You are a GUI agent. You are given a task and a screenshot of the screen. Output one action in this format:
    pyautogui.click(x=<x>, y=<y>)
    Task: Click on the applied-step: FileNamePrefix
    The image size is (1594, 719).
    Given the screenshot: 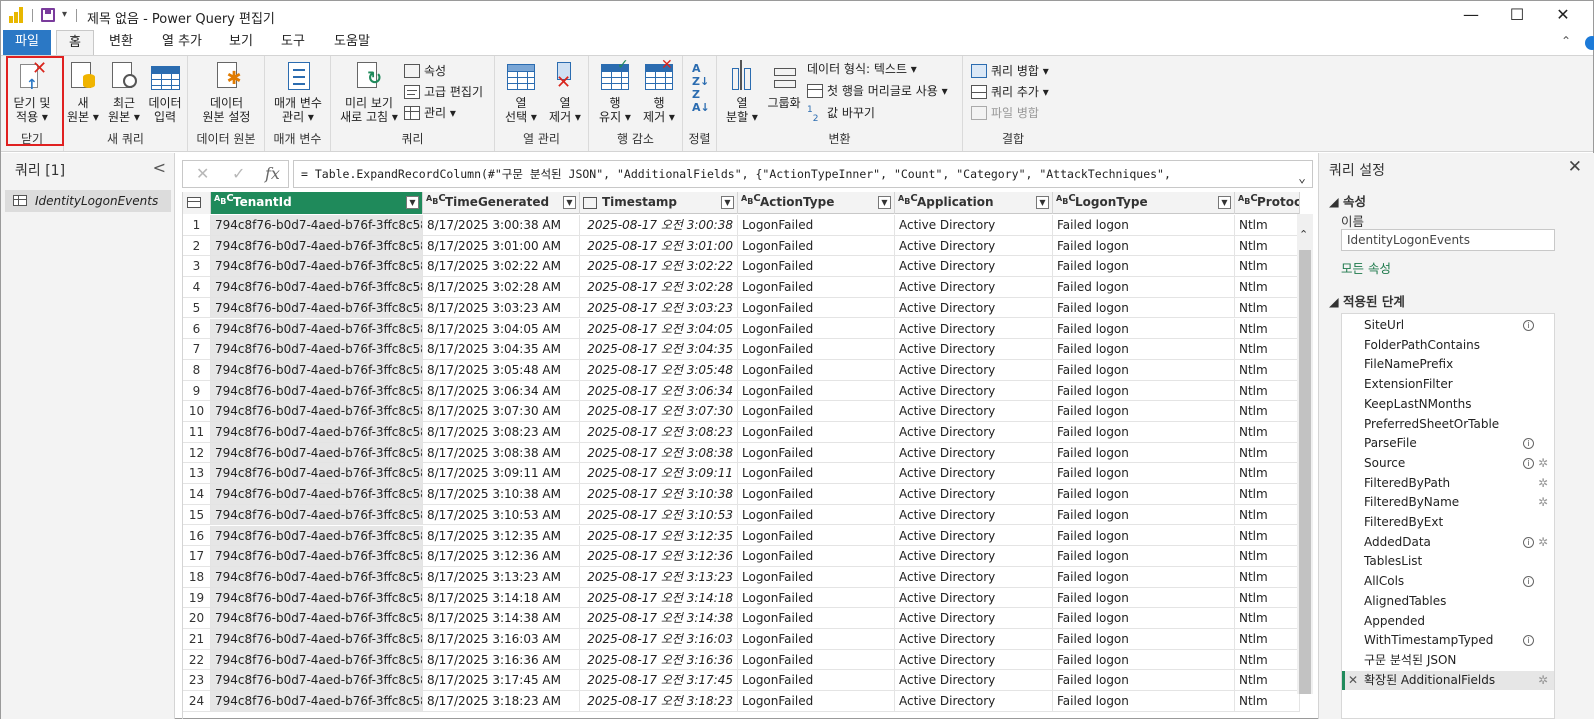 What is the action you would take?
    pyautogui.click(x=1448, y=365)
    